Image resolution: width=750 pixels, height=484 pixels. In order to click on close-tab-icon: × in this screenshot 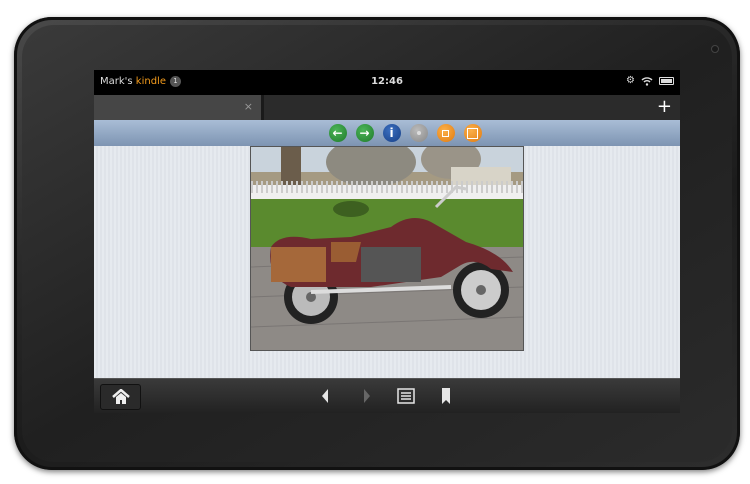, I will do `click(248, 106)`.